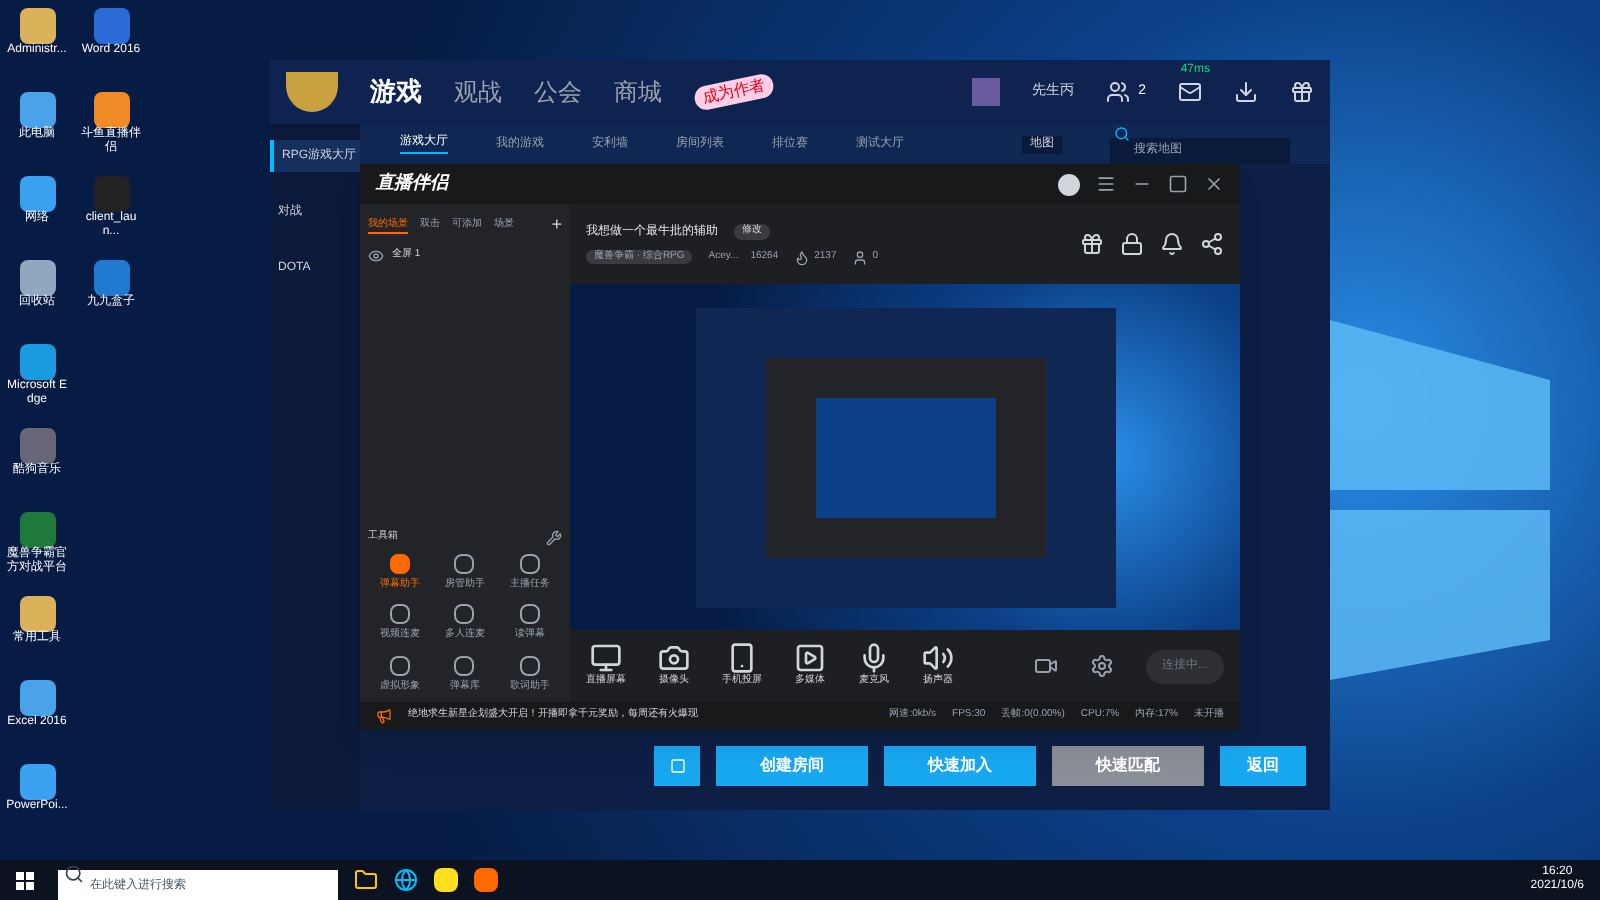  I want to click on browser-icon, so click(406, 880).